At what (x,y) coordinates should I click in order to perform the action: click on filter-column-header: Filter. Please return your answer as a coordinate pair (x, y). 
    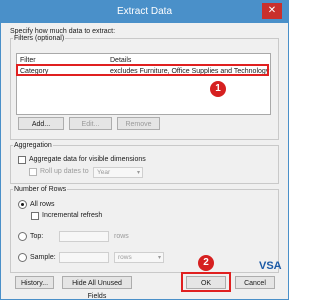
    Looking at the image, I should click on (28, 60).